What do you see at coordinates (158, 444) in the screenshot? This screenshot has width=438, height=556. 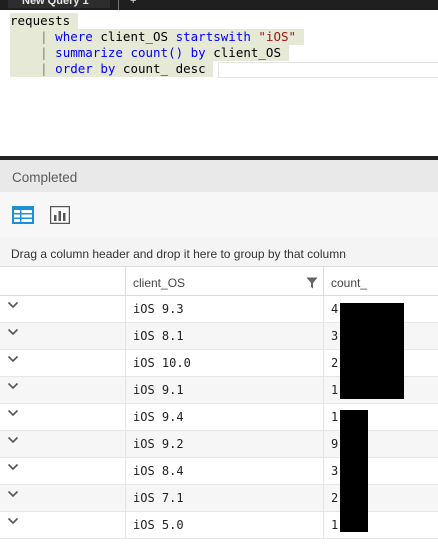 I see `client-os-cell: iOS 9.2` at bounding box center [158, 444].